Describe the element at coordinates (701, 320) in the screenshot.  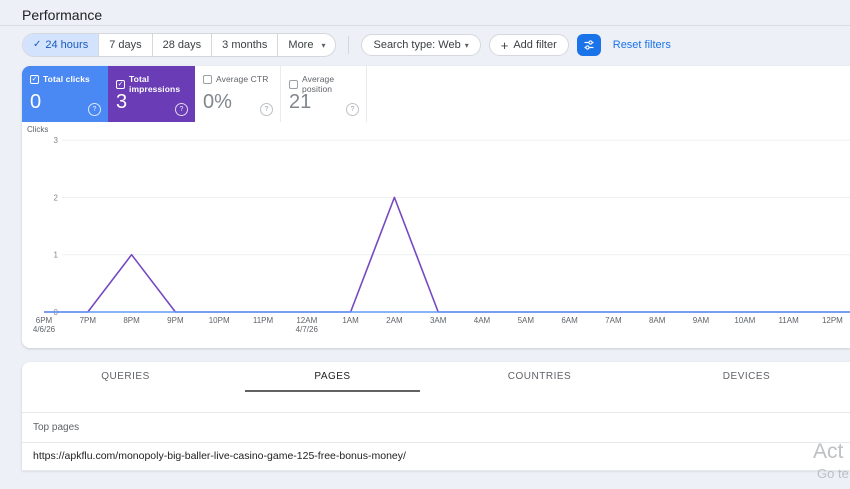
I see `svg-text: 9AM` at that location.